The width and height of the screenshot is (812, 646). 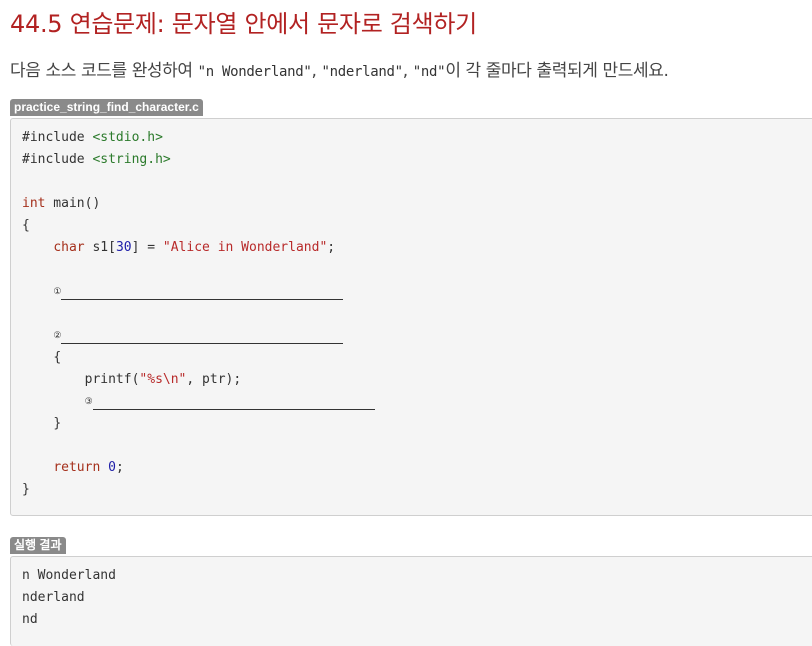 What do you see at coordinates (411, 601) in the screenshot?
I see `result-output-block: n Wonderland nderland nd` at bounding box center [411, 601].